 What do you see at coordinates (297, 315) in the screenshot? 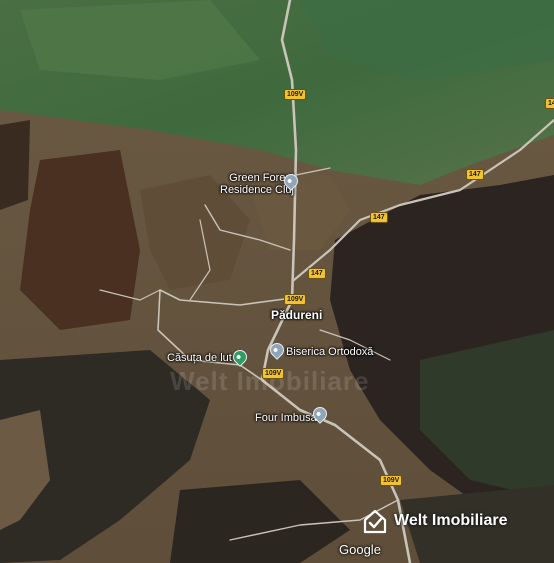
I see `place-label-padureni: Pădureni` at bounding box center [297, 315].